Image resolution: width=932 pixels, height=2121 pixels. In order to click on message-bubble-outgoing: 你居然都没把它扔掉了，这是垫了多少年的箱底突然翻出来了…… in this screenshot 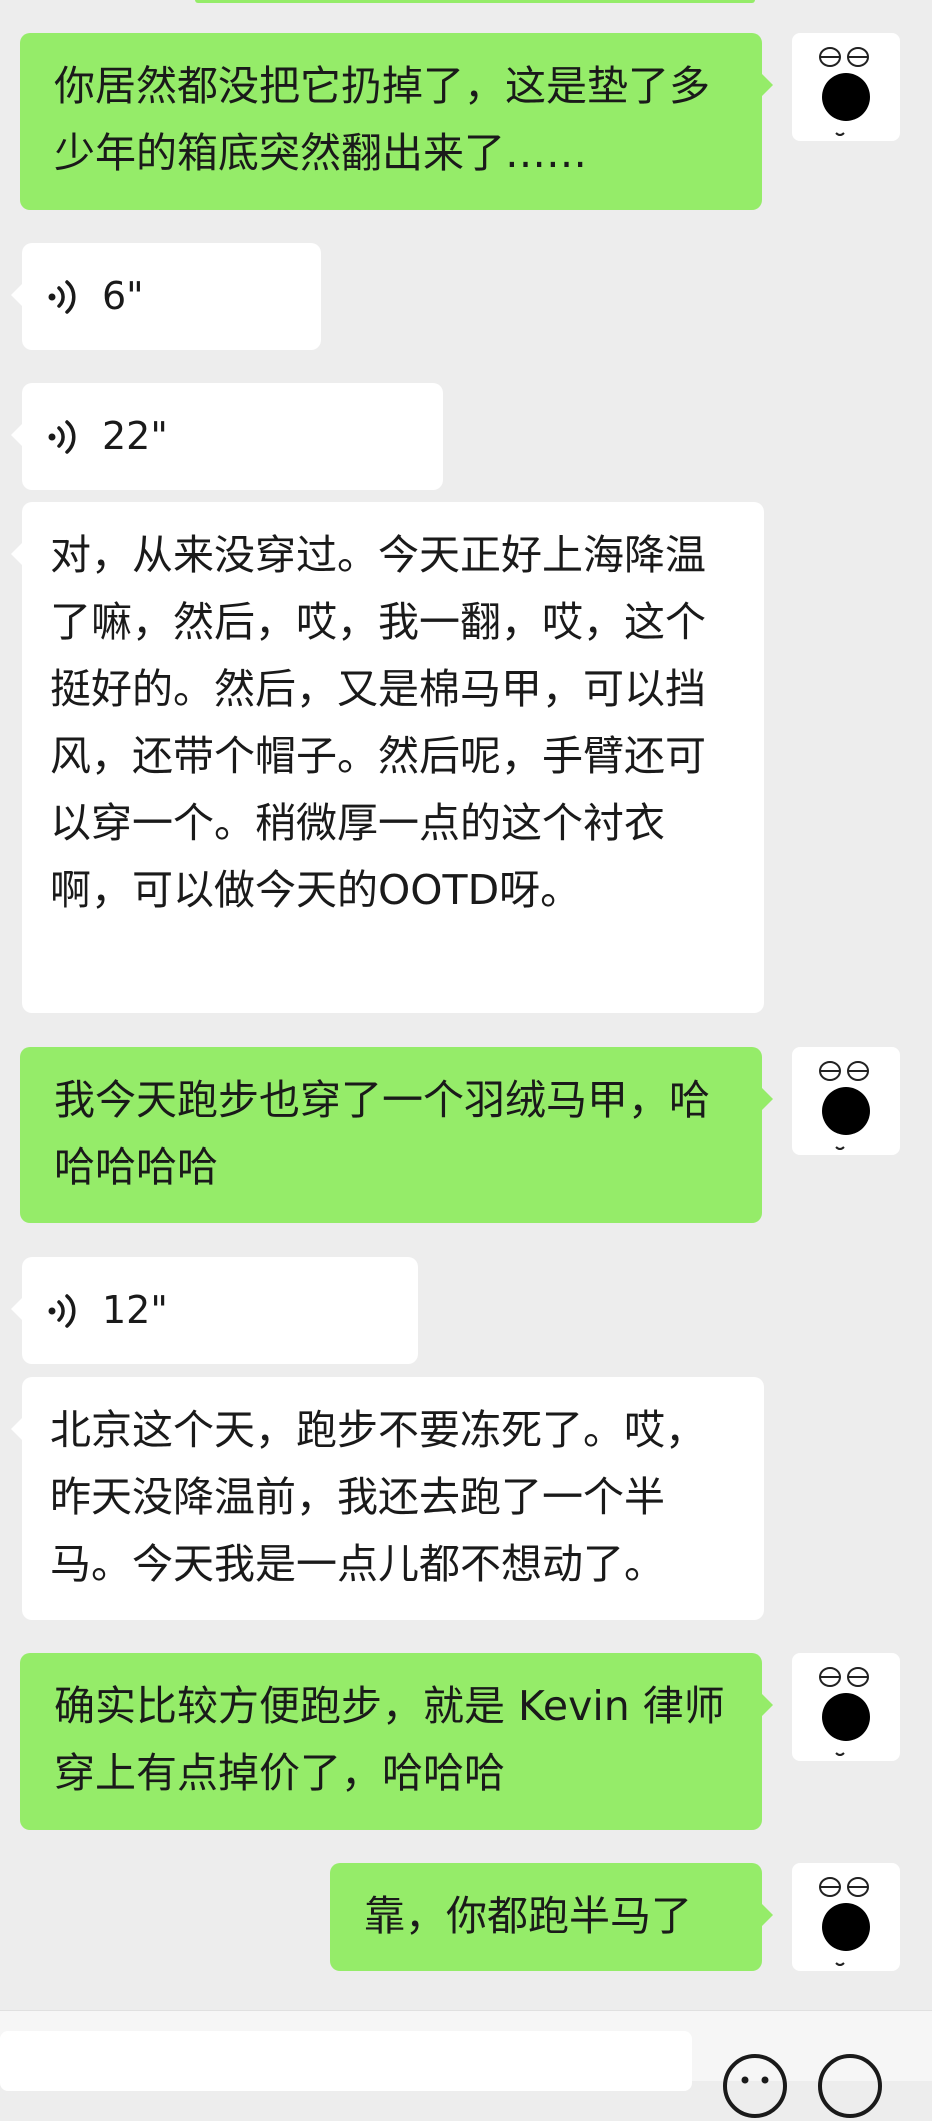, I will do `click(396, 121)`.